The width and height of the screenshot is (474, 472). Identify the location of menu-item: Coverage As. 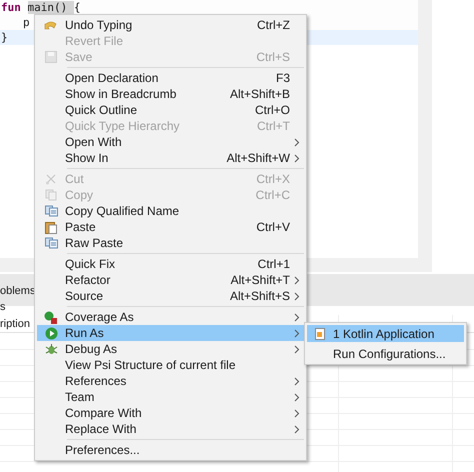
(170, 317).